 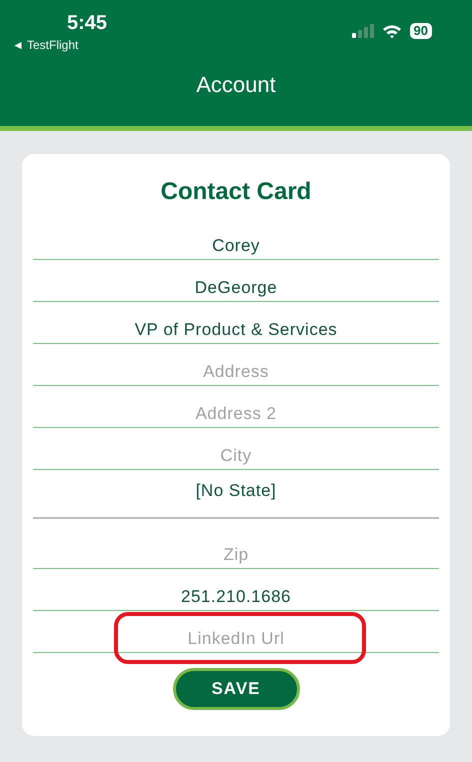 What do you see at coordinates (45, 45) in the screenshot?
I see `back-to-app-link: ◄ TestFlight` at bounding box center [45, 45].